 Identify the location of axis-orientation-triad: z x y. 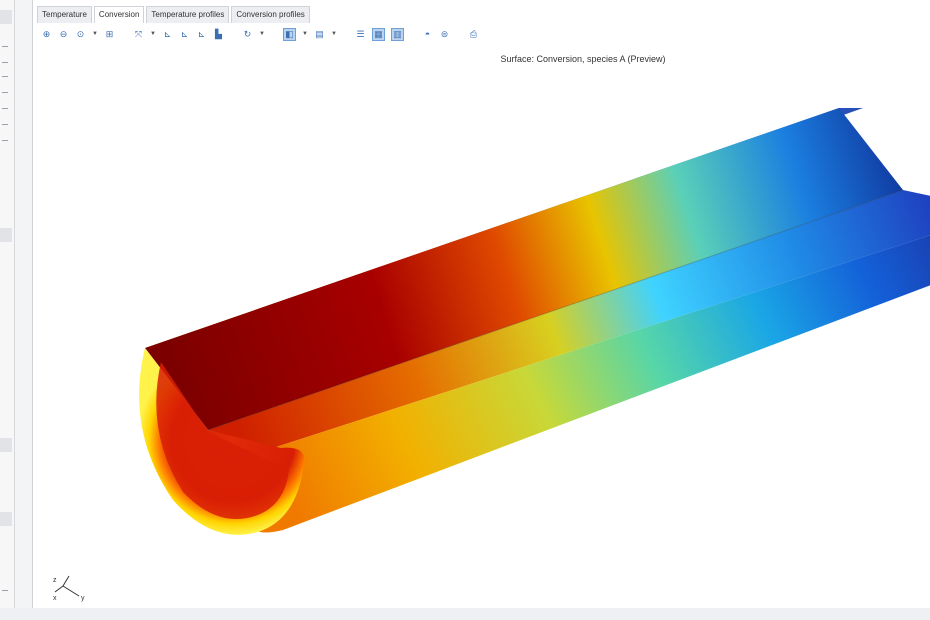
(69, 588).